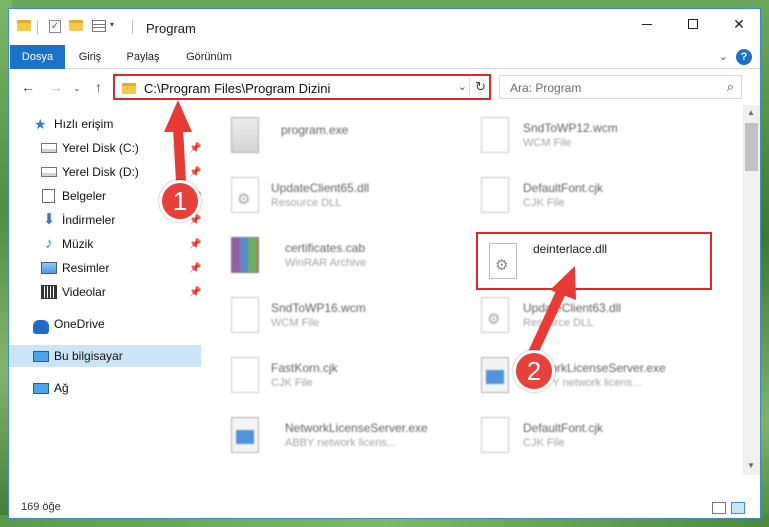 The width and height of the screenshot is (769, 527). Describe the element at coordinates (534, 371) in the screenshot. I see `step-badge-2: 2` at that location.